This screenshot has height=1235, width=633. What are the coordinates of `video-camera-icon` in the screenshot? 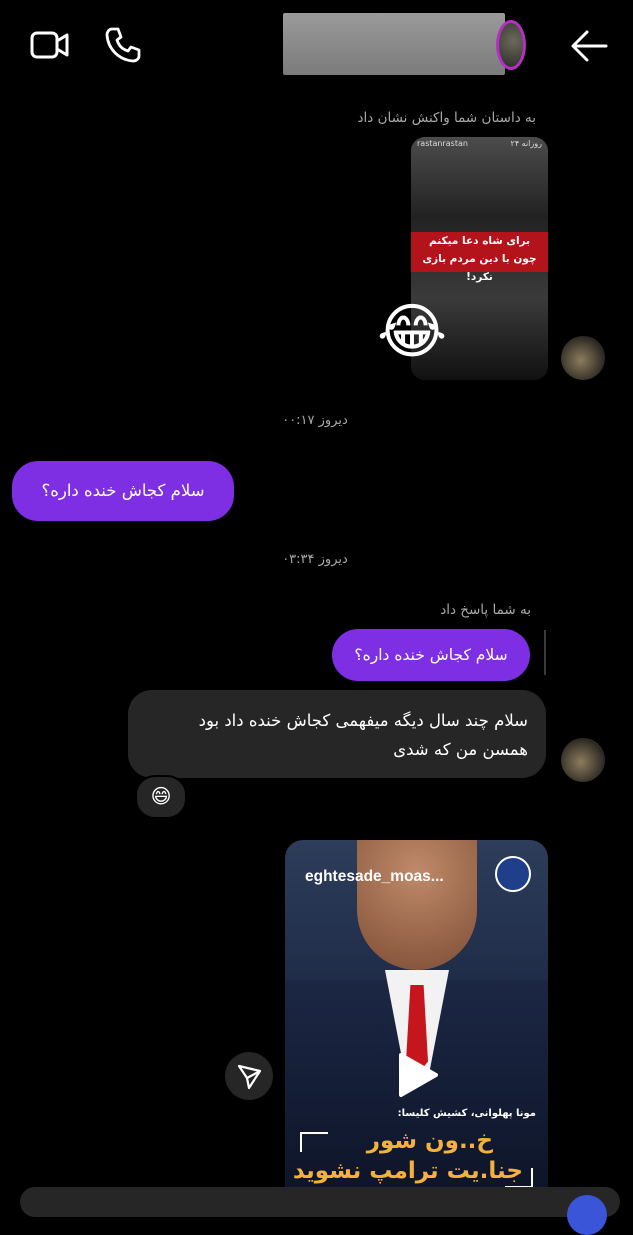 It's located at (49, 45).